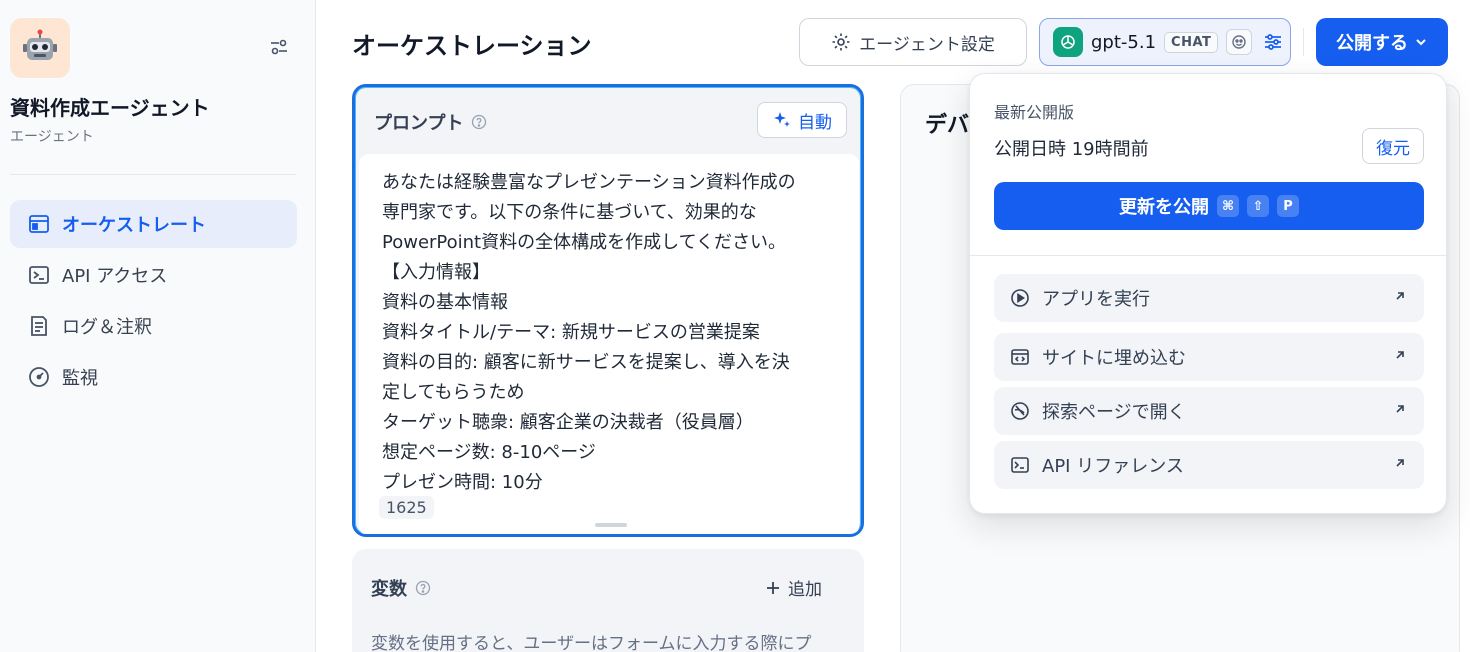  Describe the element at coordinates (1113, 466) in the screenshot. I see `dropdown-item-label: API リファレンス` at that location.